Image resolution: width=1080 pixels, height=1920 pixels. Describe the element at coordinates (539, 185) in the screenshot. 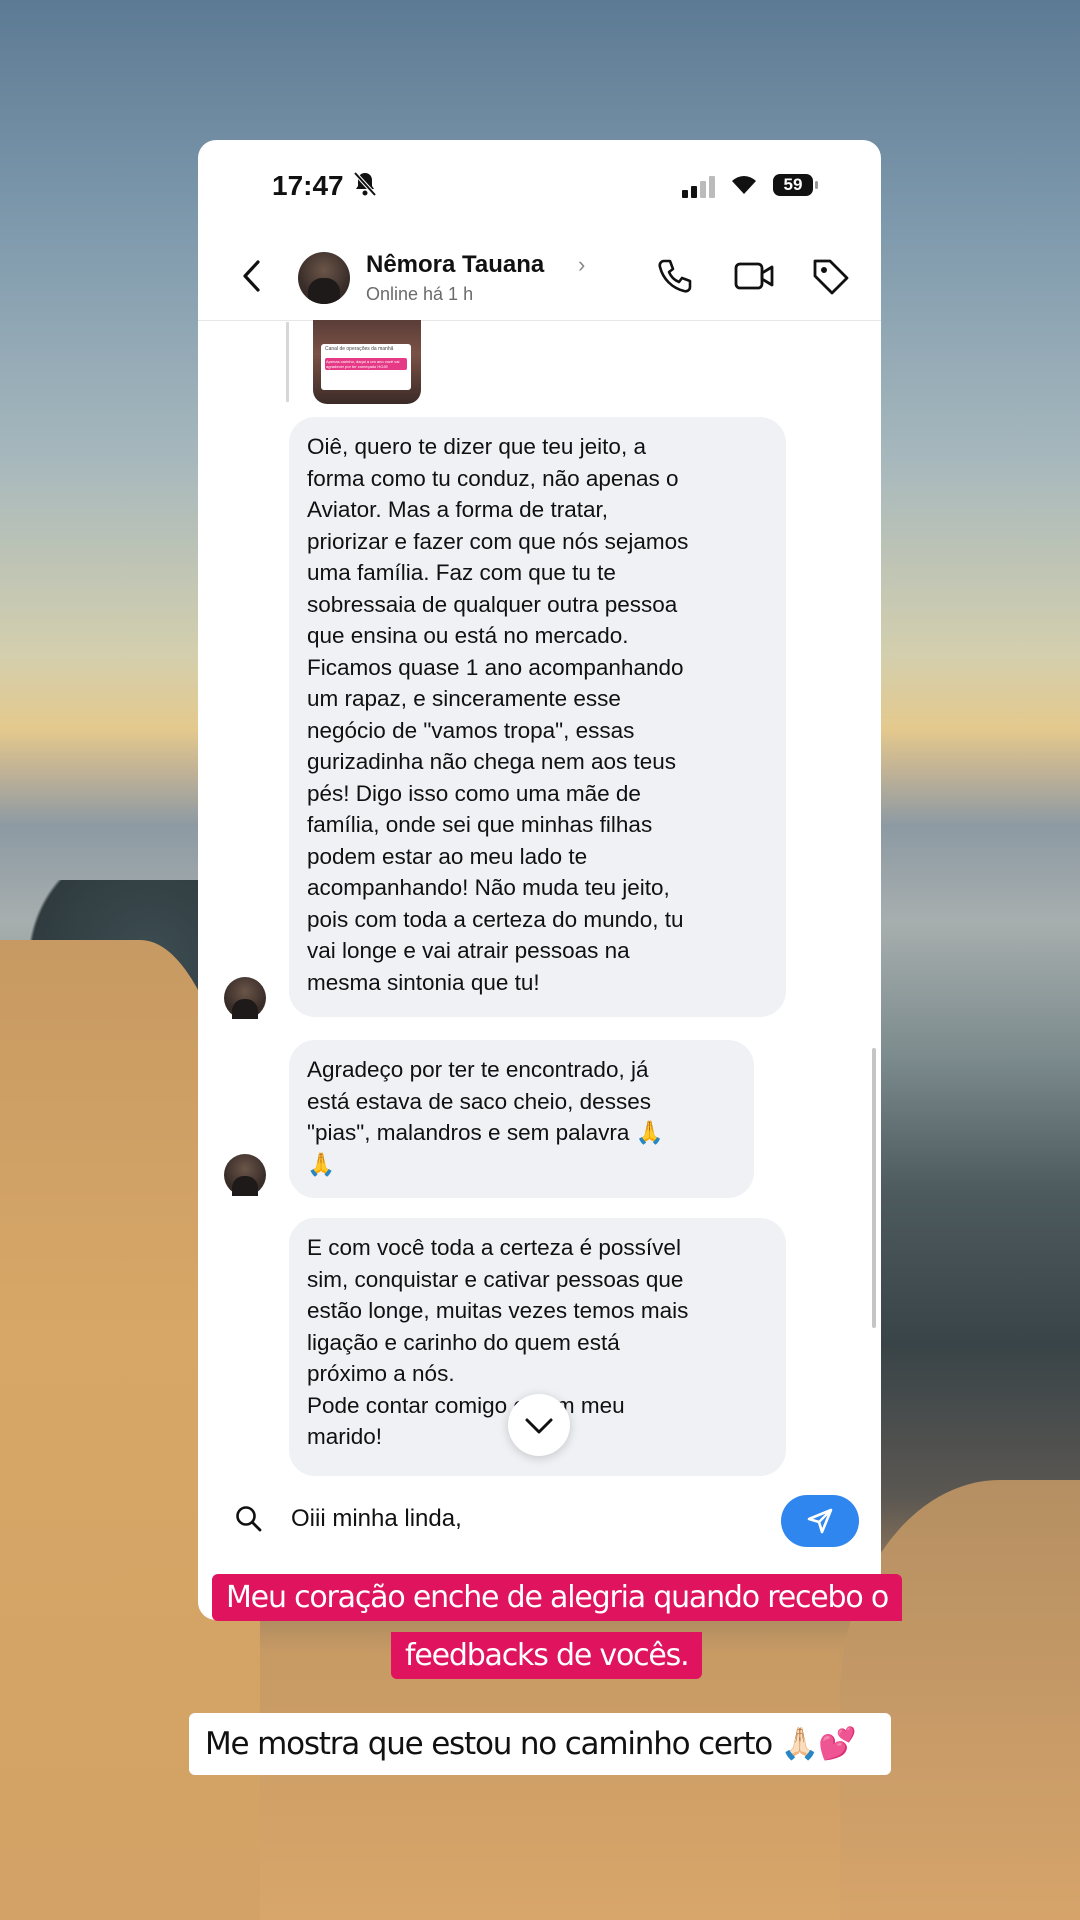

I see `status-bar: 17:47 59` at that location.